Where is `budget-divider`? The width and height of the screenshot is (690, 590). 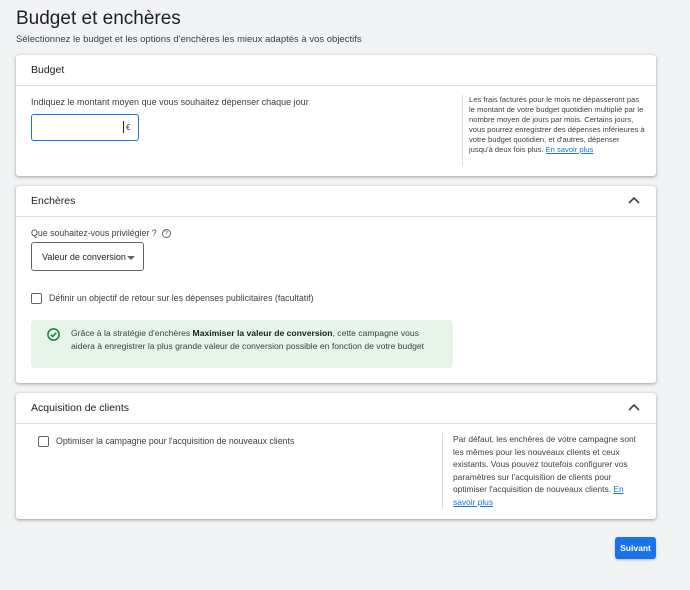
budget-divider is located at coordinates (462, 130).